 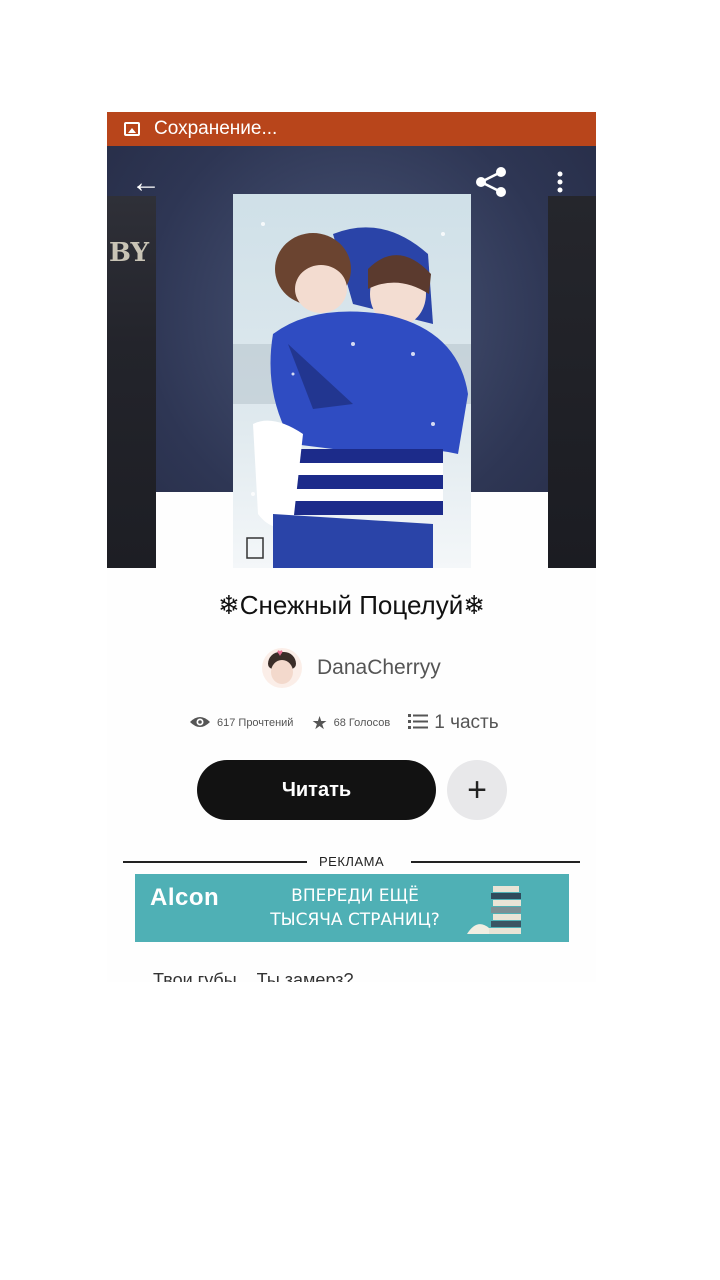 What do you see at coordinates (352, 381) in the screenshot?
I see `story-cover-image` at bounding box center [352, 381].